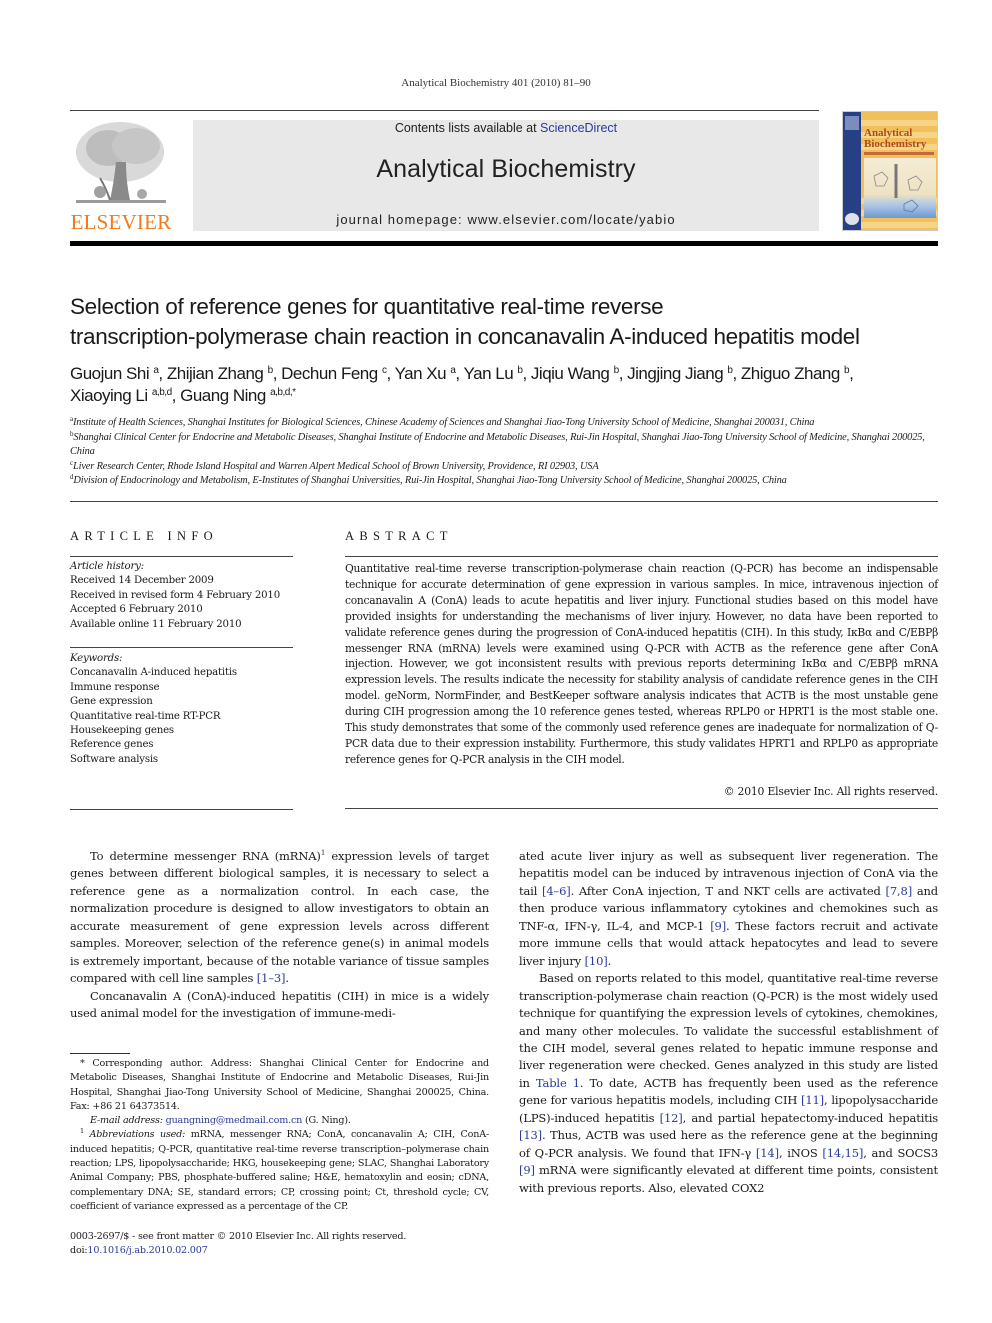 The width and height of the screenshot is (992, 1323). I want to click on cover-title: Analytical Biochemistry, so click(895, 139).